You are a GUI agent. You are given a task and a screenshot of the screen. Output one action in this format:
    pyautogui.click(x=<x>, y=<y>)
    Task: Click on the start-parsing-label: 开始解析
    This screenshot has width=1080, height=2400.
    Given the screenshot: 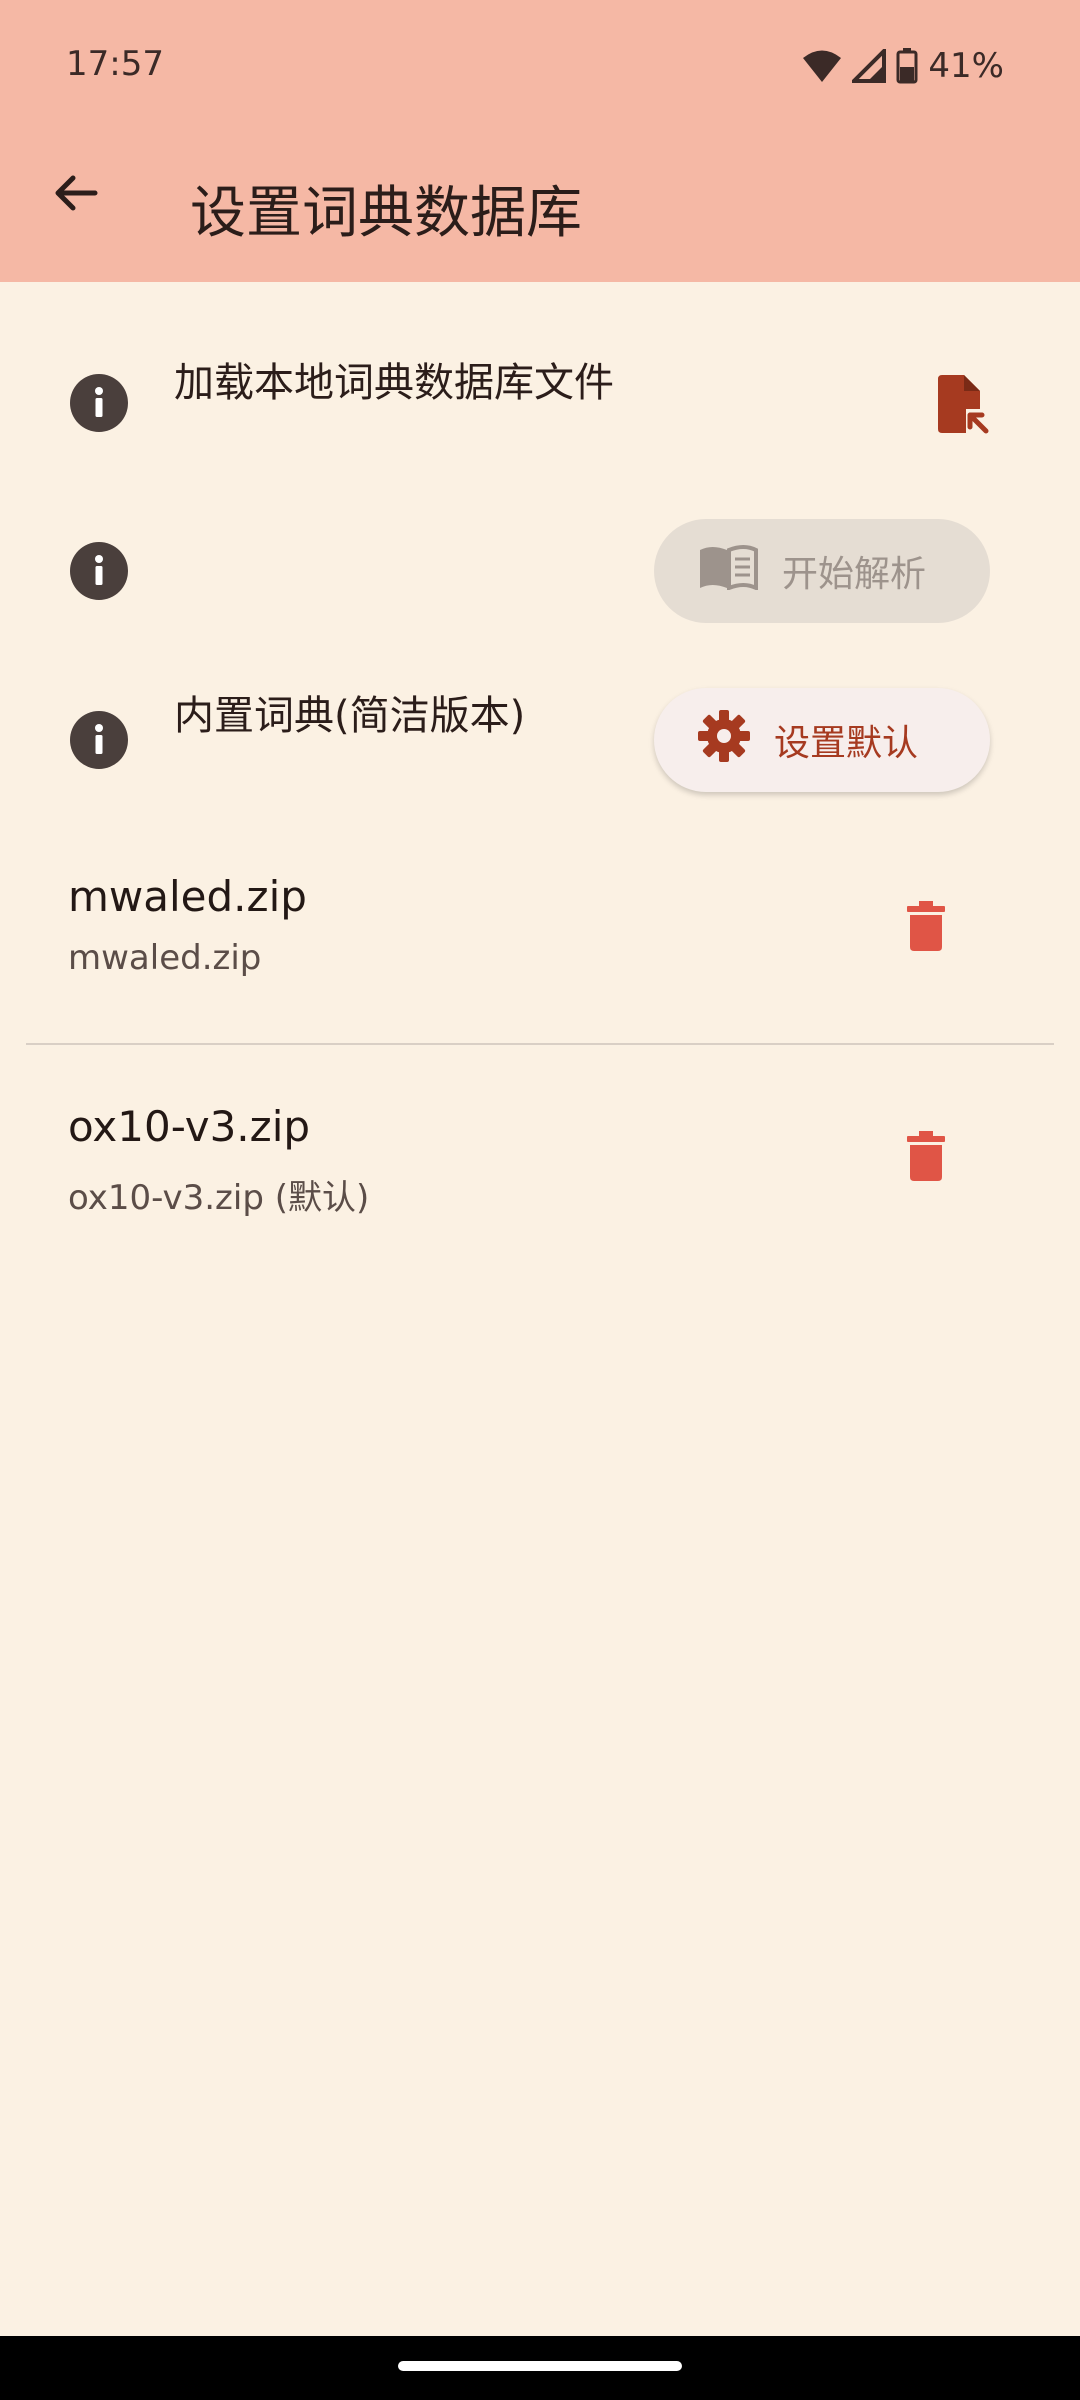 What is the action you would take?
    pyautogui.click(x=854, y=574)
    